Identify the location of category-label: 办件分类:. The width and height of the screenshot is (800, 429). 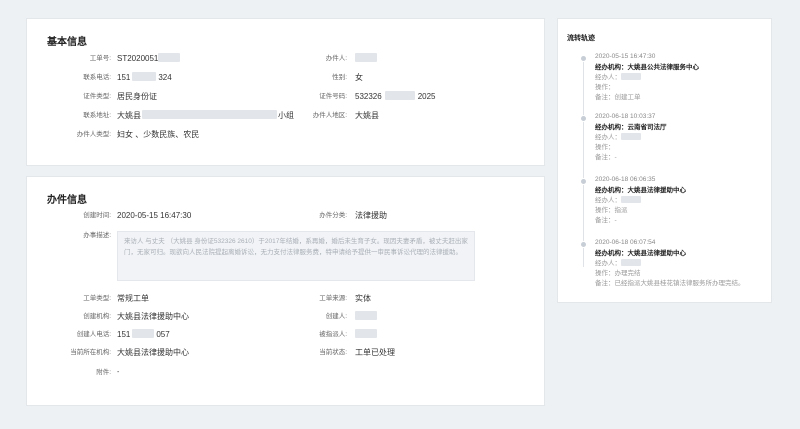
(333, 215).